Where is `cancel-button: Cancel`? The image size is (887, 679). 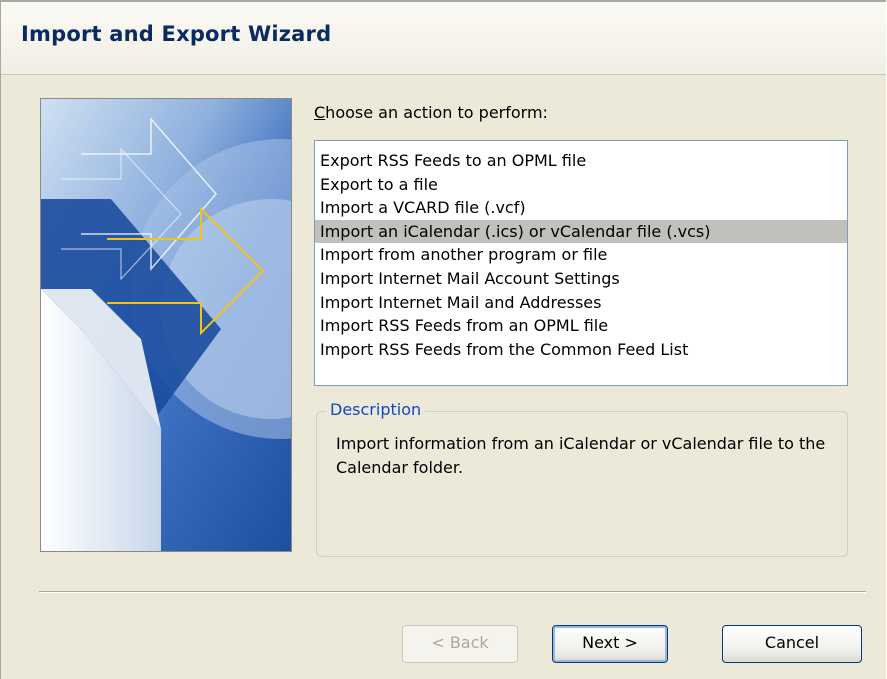
cancel-button: Cancel is located at coordinates (792, 644).